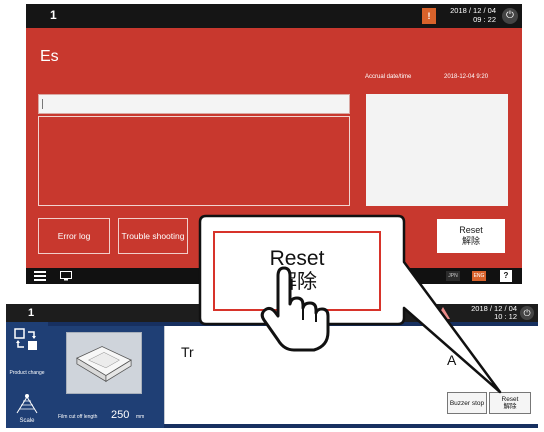 The height and width of the screenshot is (432, 544). I want to click on error-log-button: Error log, so click(74, 236).